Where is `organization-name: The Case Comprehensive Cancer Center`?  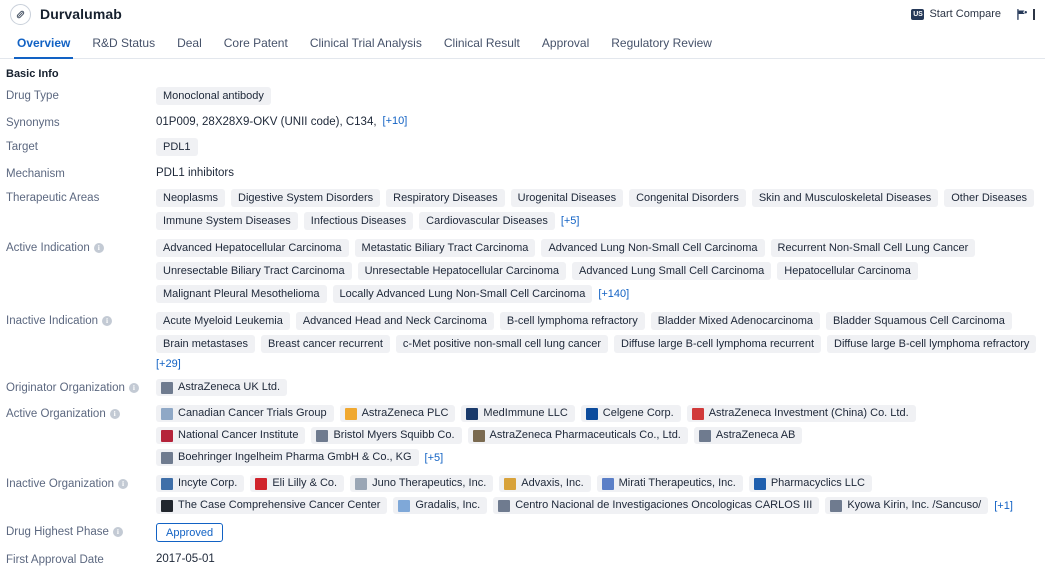
organization-name: The Case Comprehensive Cancer Center is located at coordinates (279, 505).